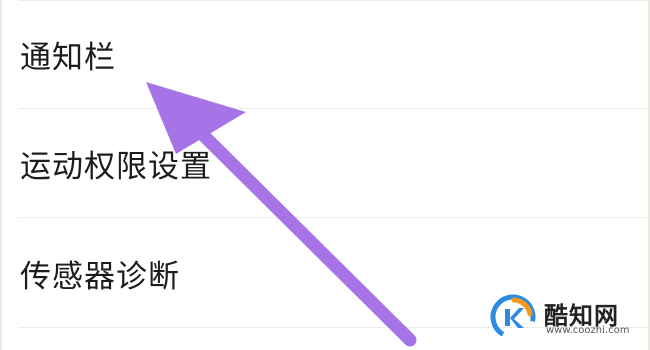 The height and width of the screenshot is (350, 650). I want to click on watermark: 酷知网 www.coozhi.com, so click(565, 317).